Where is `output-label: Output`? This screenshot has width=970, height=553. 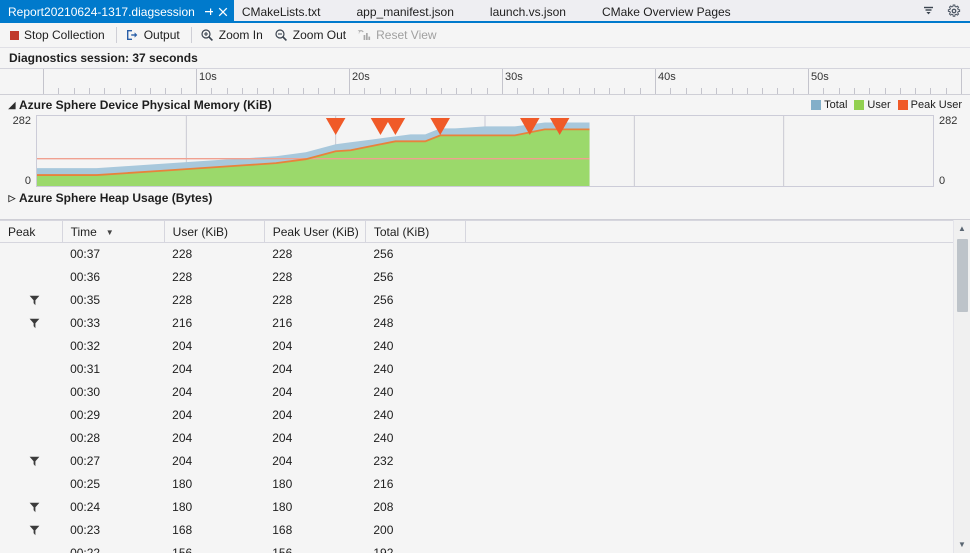
output-label: Output is located at coordinates (161, 35).